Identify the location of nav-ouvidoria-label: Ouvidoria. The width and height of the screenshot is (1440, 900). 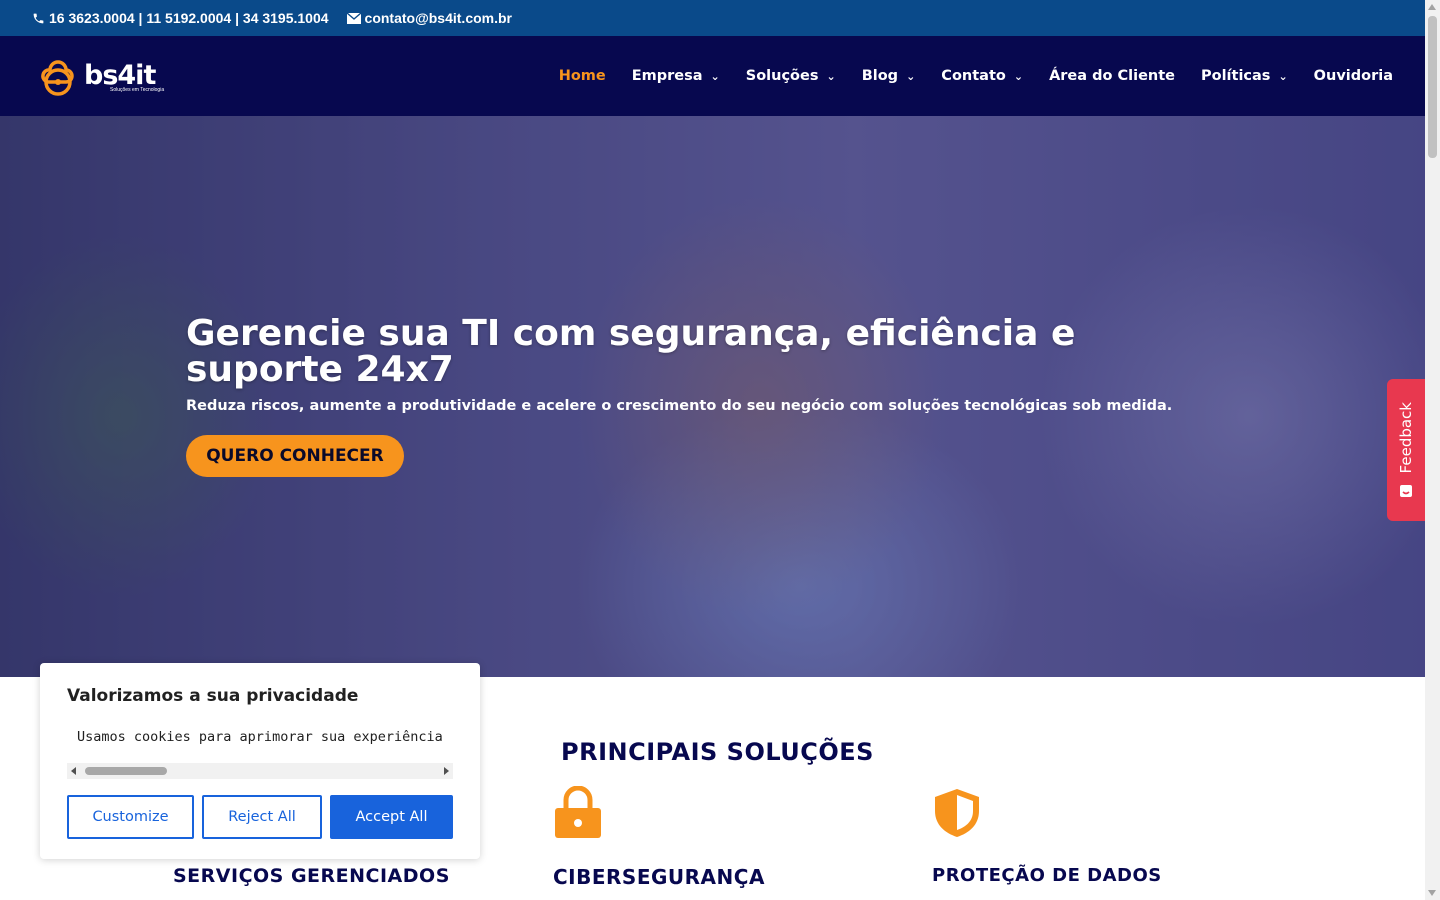
(1353, 76).